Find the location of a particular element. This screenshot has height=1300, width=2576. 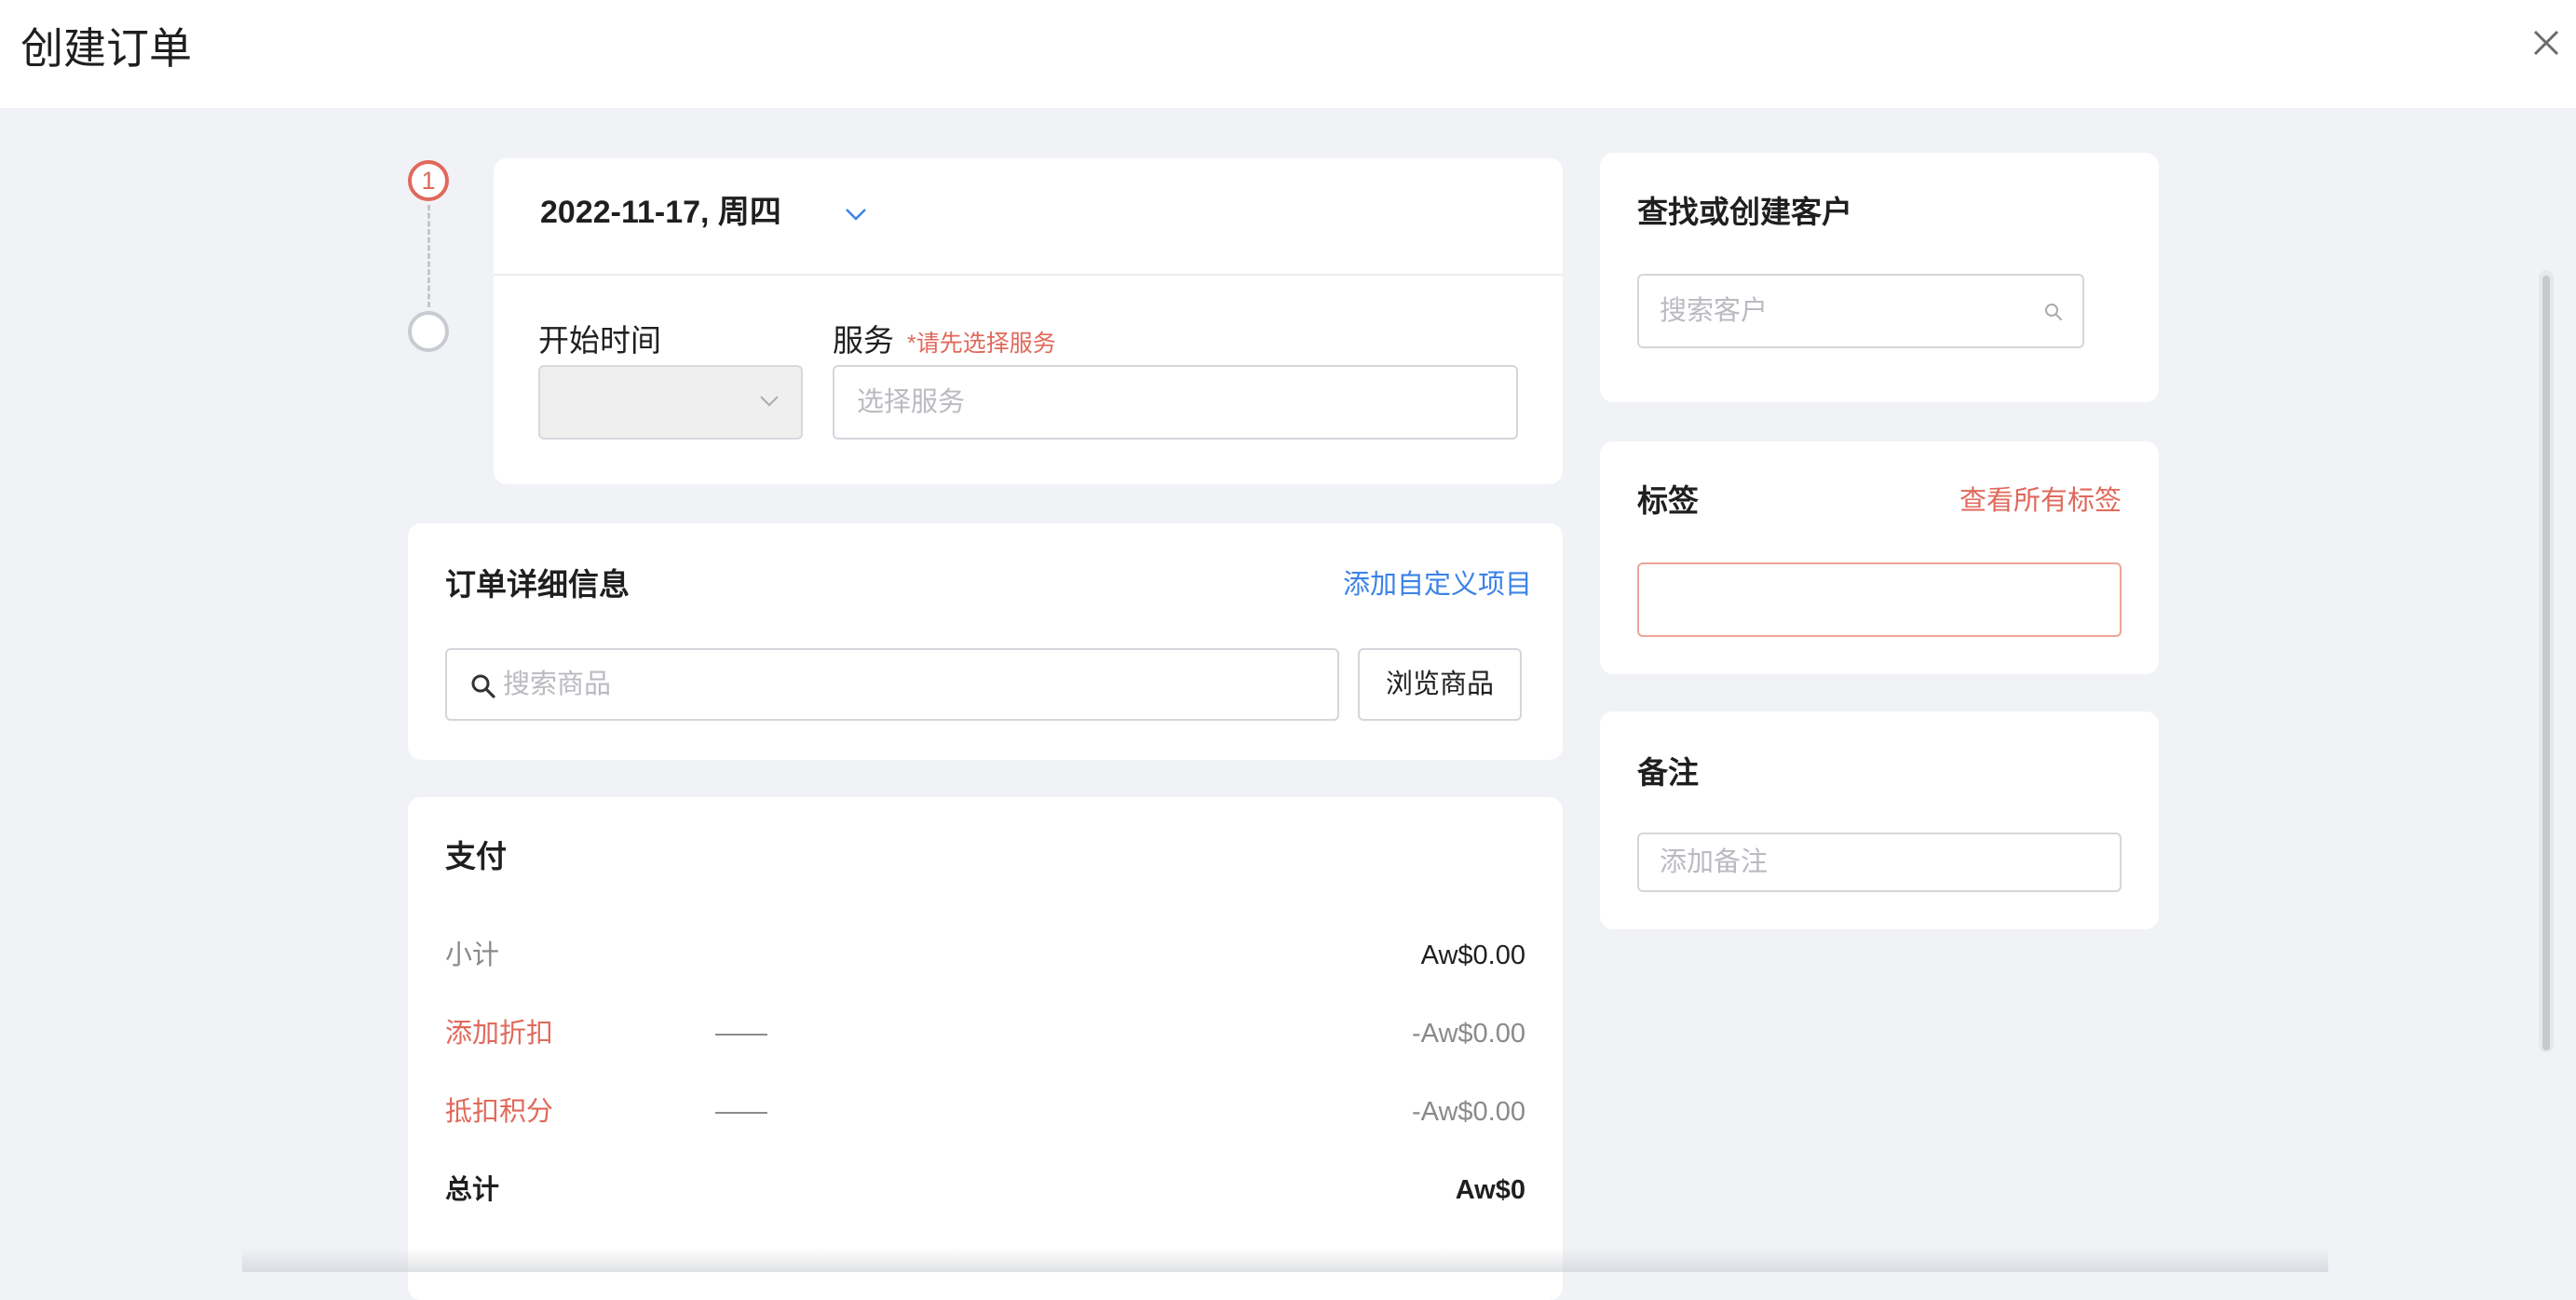

redeem-points-link: 抵扣积分 is located at coordinates (499, 1112).